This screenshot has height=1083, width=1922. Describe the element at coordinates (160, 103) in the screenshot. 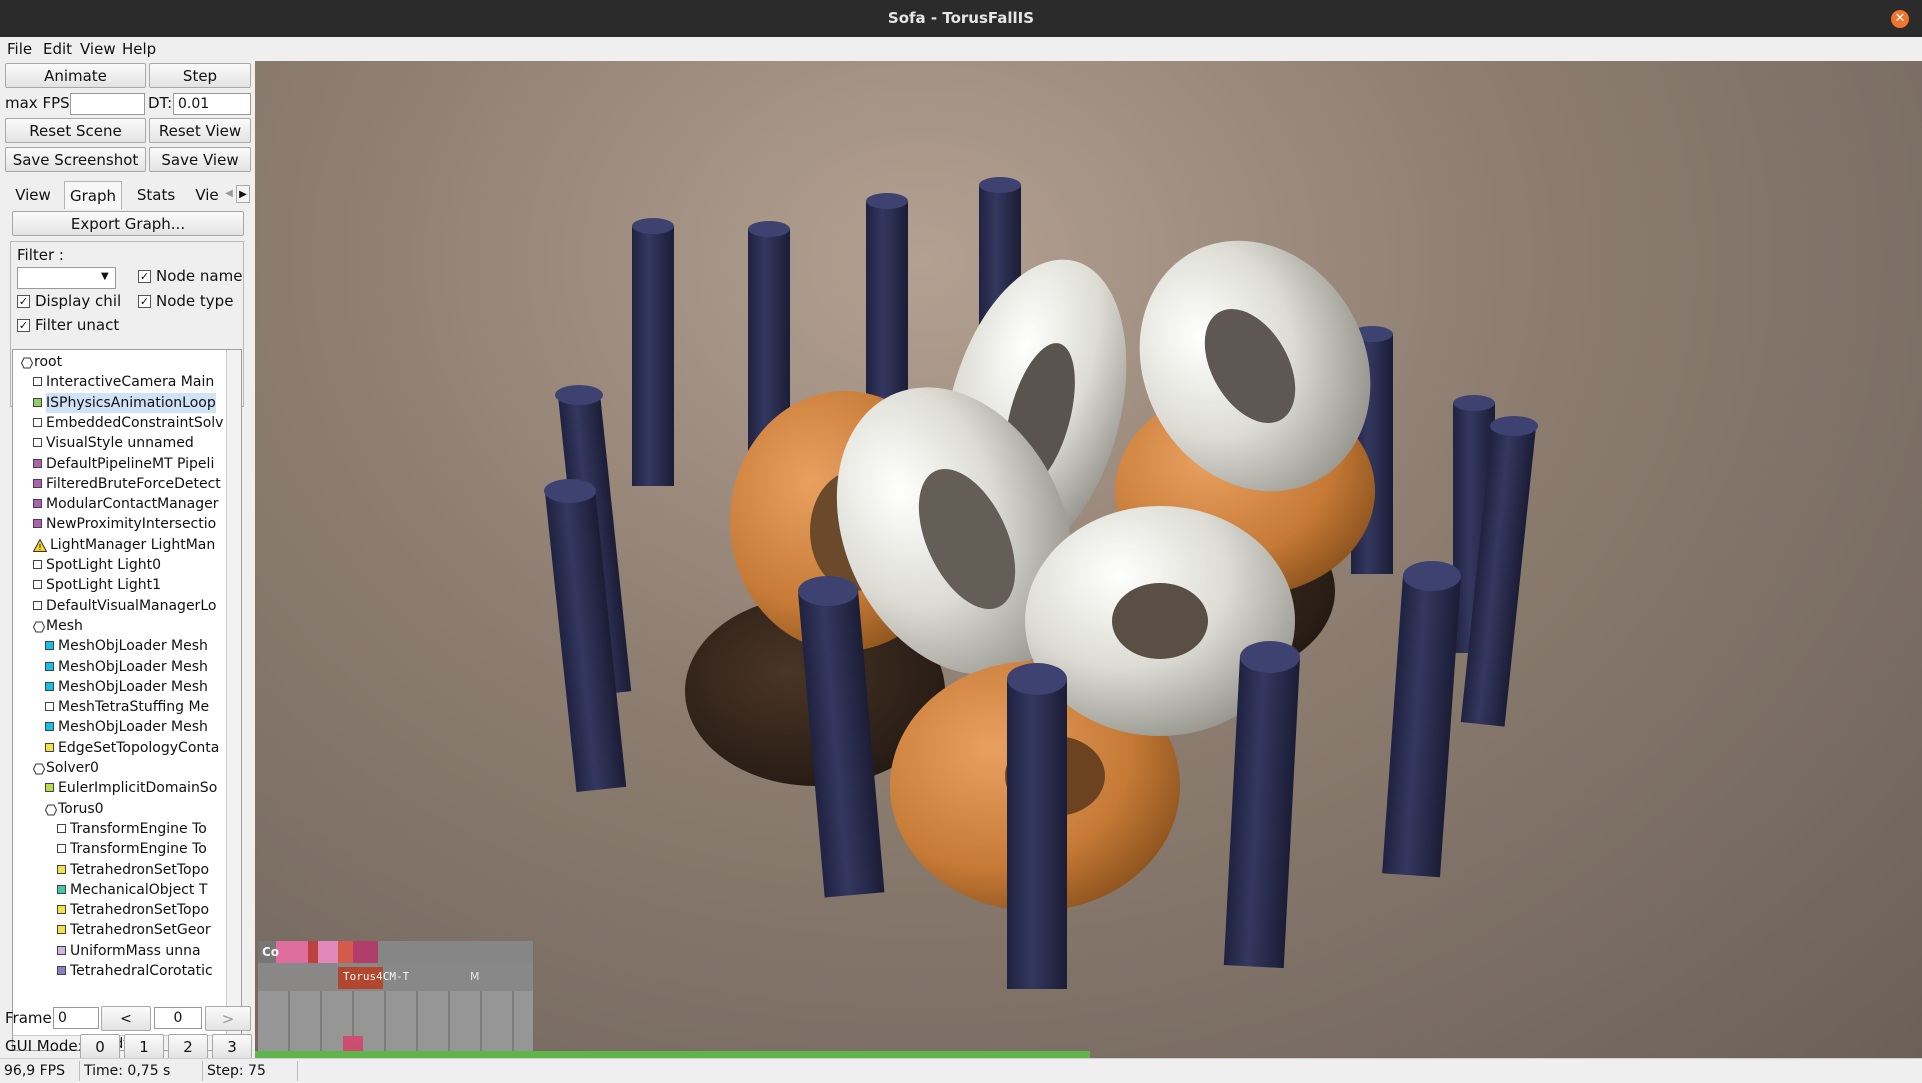

I see `dt-label: DT:` at that location.